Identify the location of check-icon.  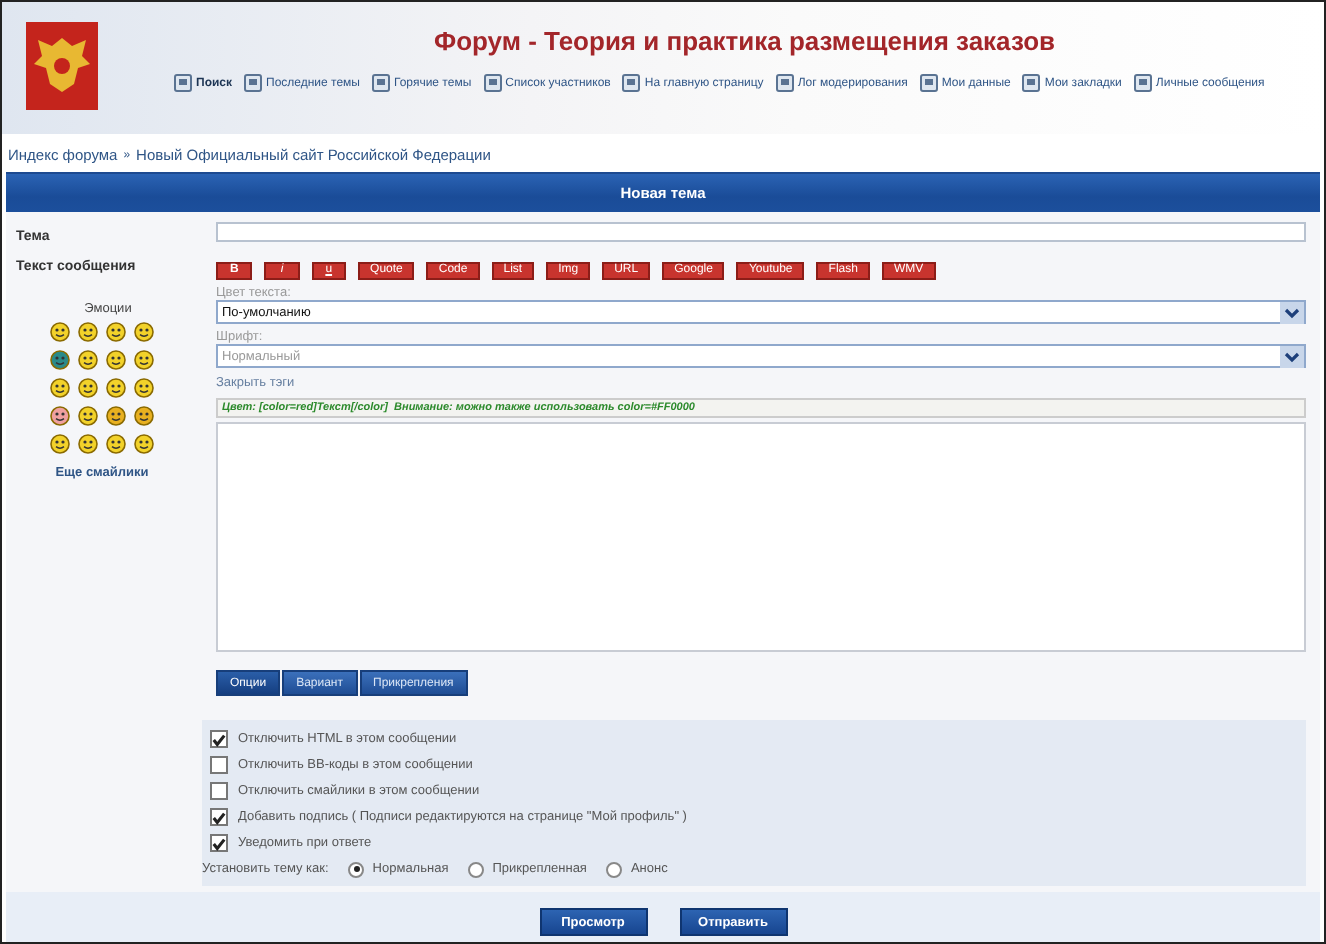
(219, 739).